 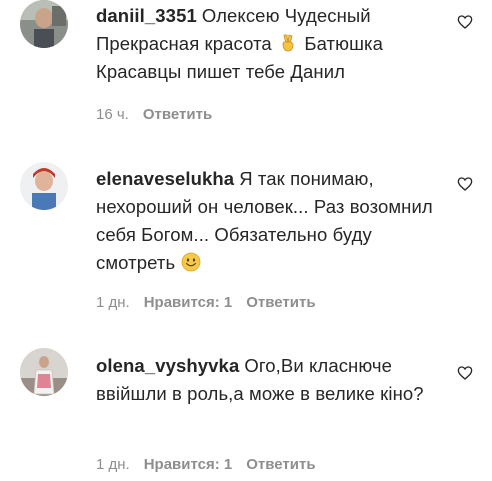 I want to click on comment-meta: 16 ч. Ответить, so click(x=161, y=115).